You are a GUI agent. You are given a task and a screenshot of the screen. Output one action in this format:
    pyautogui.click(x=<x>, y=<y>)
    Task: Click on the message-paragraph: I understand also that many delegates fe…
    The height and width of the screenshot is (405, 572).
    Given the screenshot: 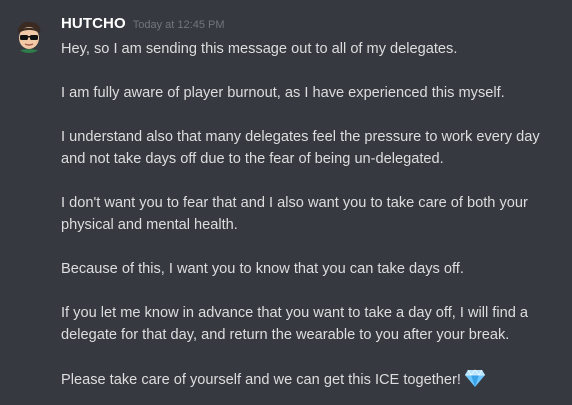 What is the action you would take?
    pyautogui.click(x=311, y=148)
    